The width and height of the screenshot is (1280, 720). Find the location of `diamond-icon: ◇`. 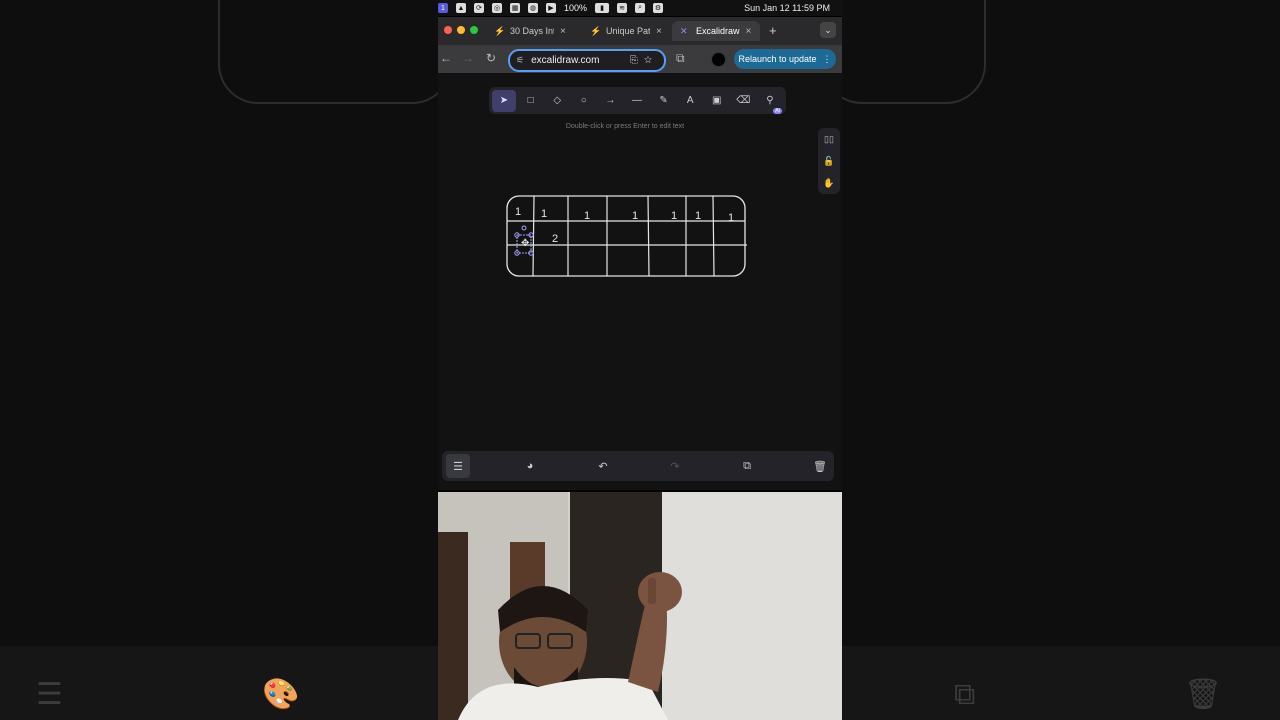

diamond-icon: ◇ is located at coordinates (557, 100).